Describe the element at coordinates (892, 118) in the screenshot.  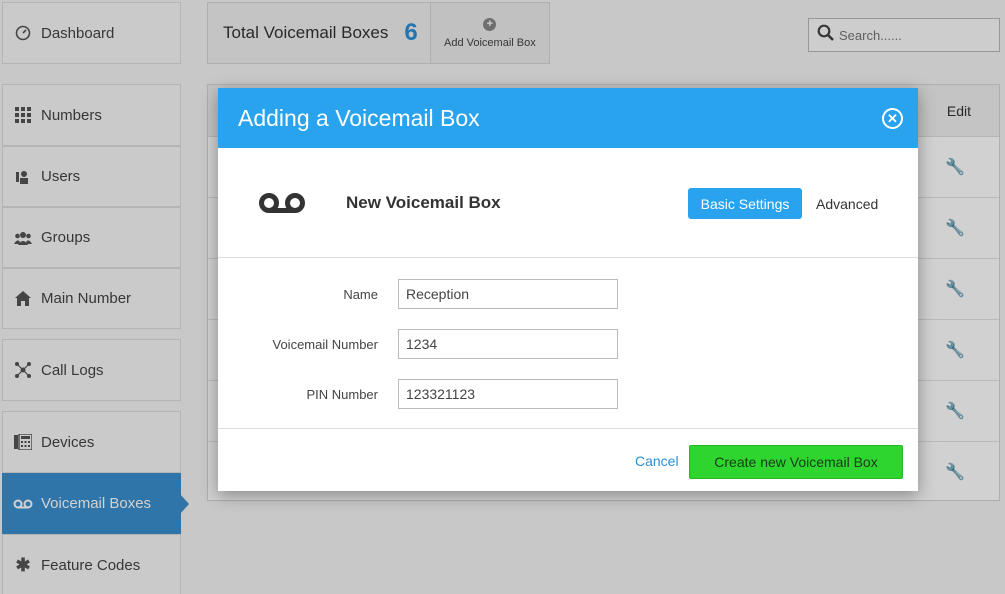
I see `close-icon: ✕` at that location.